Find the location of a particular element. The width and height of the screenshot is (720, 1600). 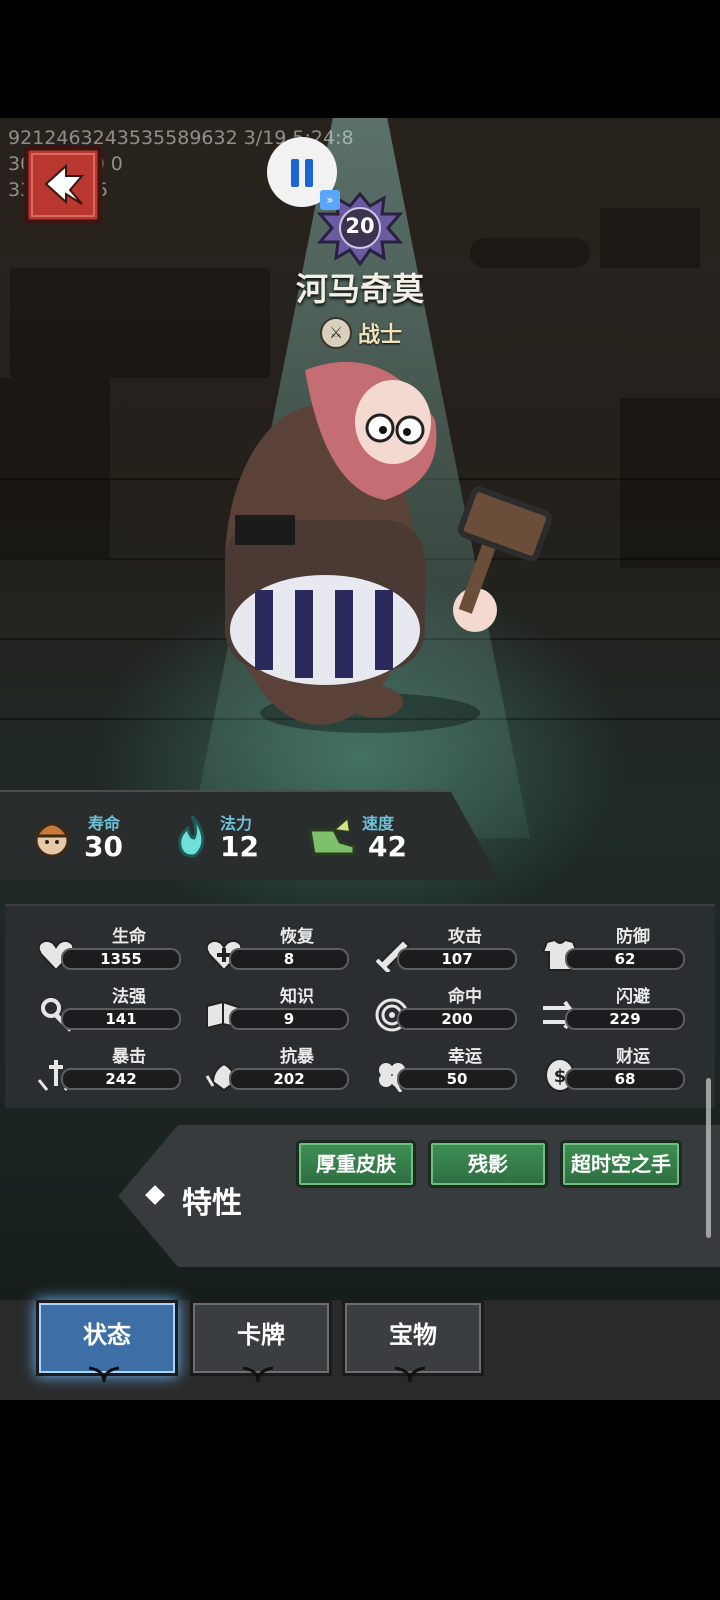

back-button is located at coordinates (63, 185).